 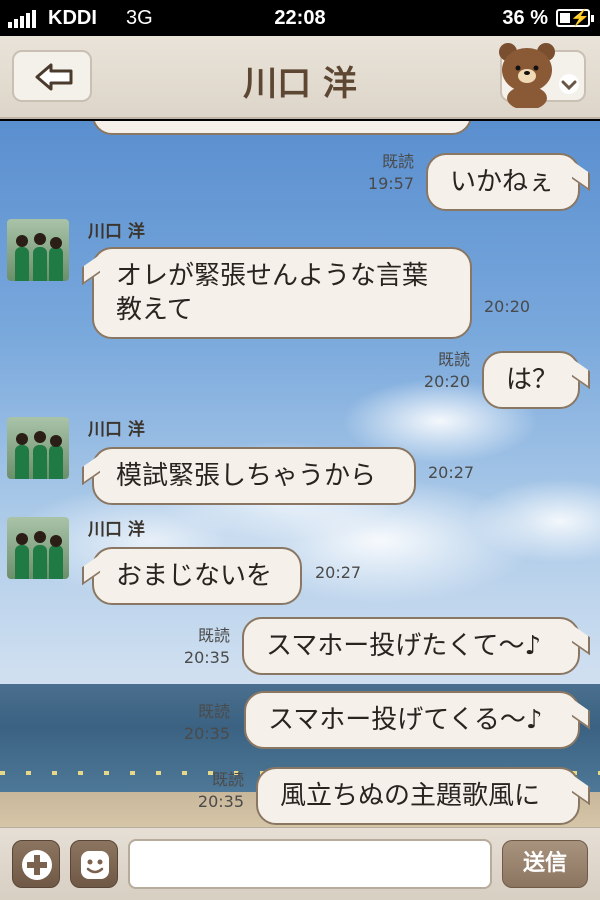 What do you see at coordinates (405, 720) in the screenshot?
I see `message-text: スマホー投げてくる〜♪` at bounding box center [405, 720].